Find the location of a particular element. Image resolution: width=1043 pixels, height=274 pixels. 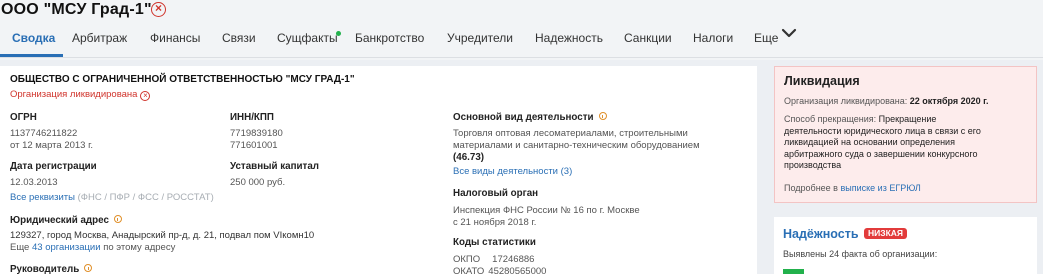

all-activities-link: Все виды деятельности (3) is located at coordinates (512, 172).